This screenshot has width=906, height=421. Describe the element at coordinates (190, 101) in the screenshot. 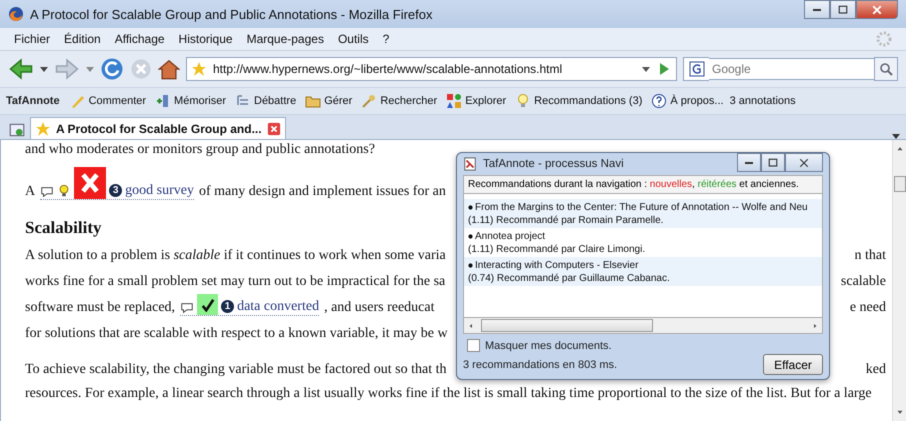

I see `toolbar-button: Mémoriser` at that location.